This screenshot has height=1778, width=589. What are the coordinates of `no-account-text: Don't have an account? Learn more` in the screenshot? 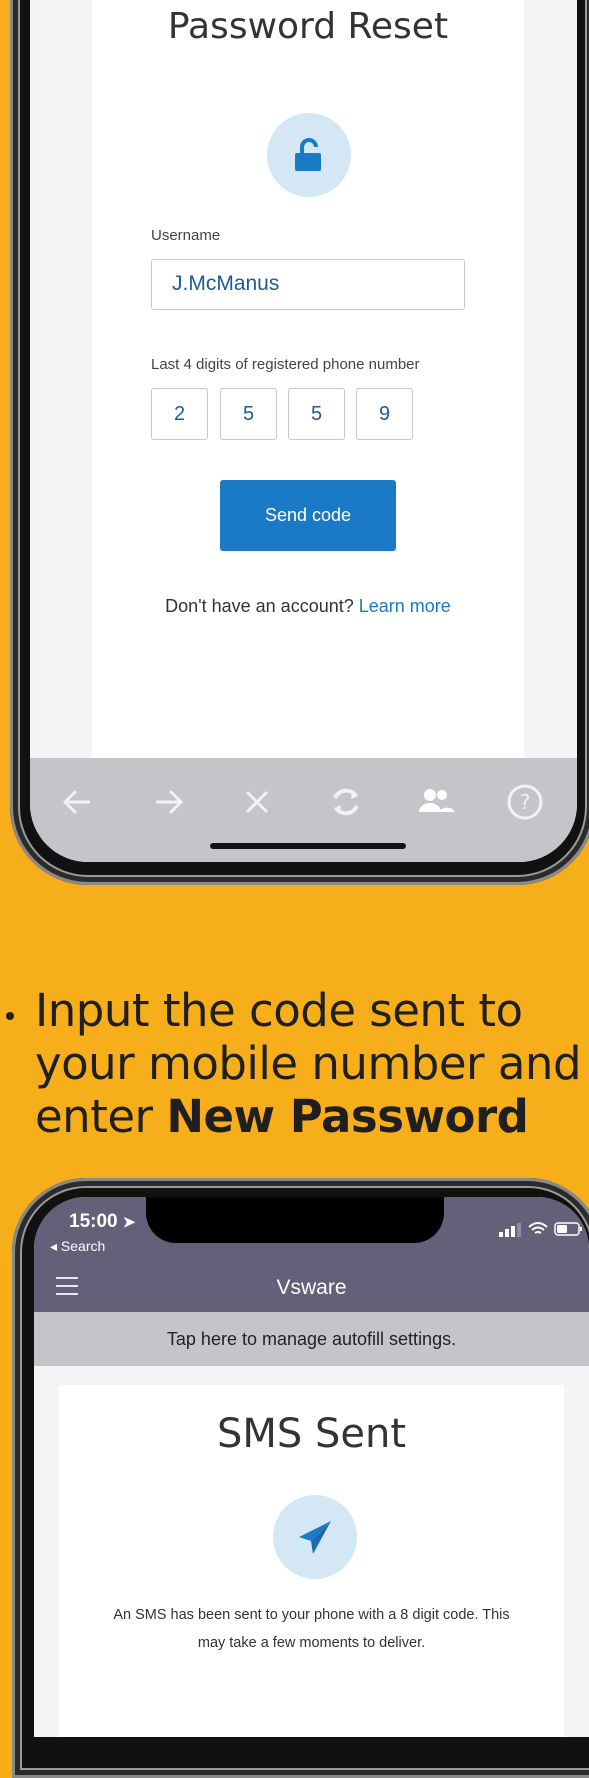 It's located at (308, 606).